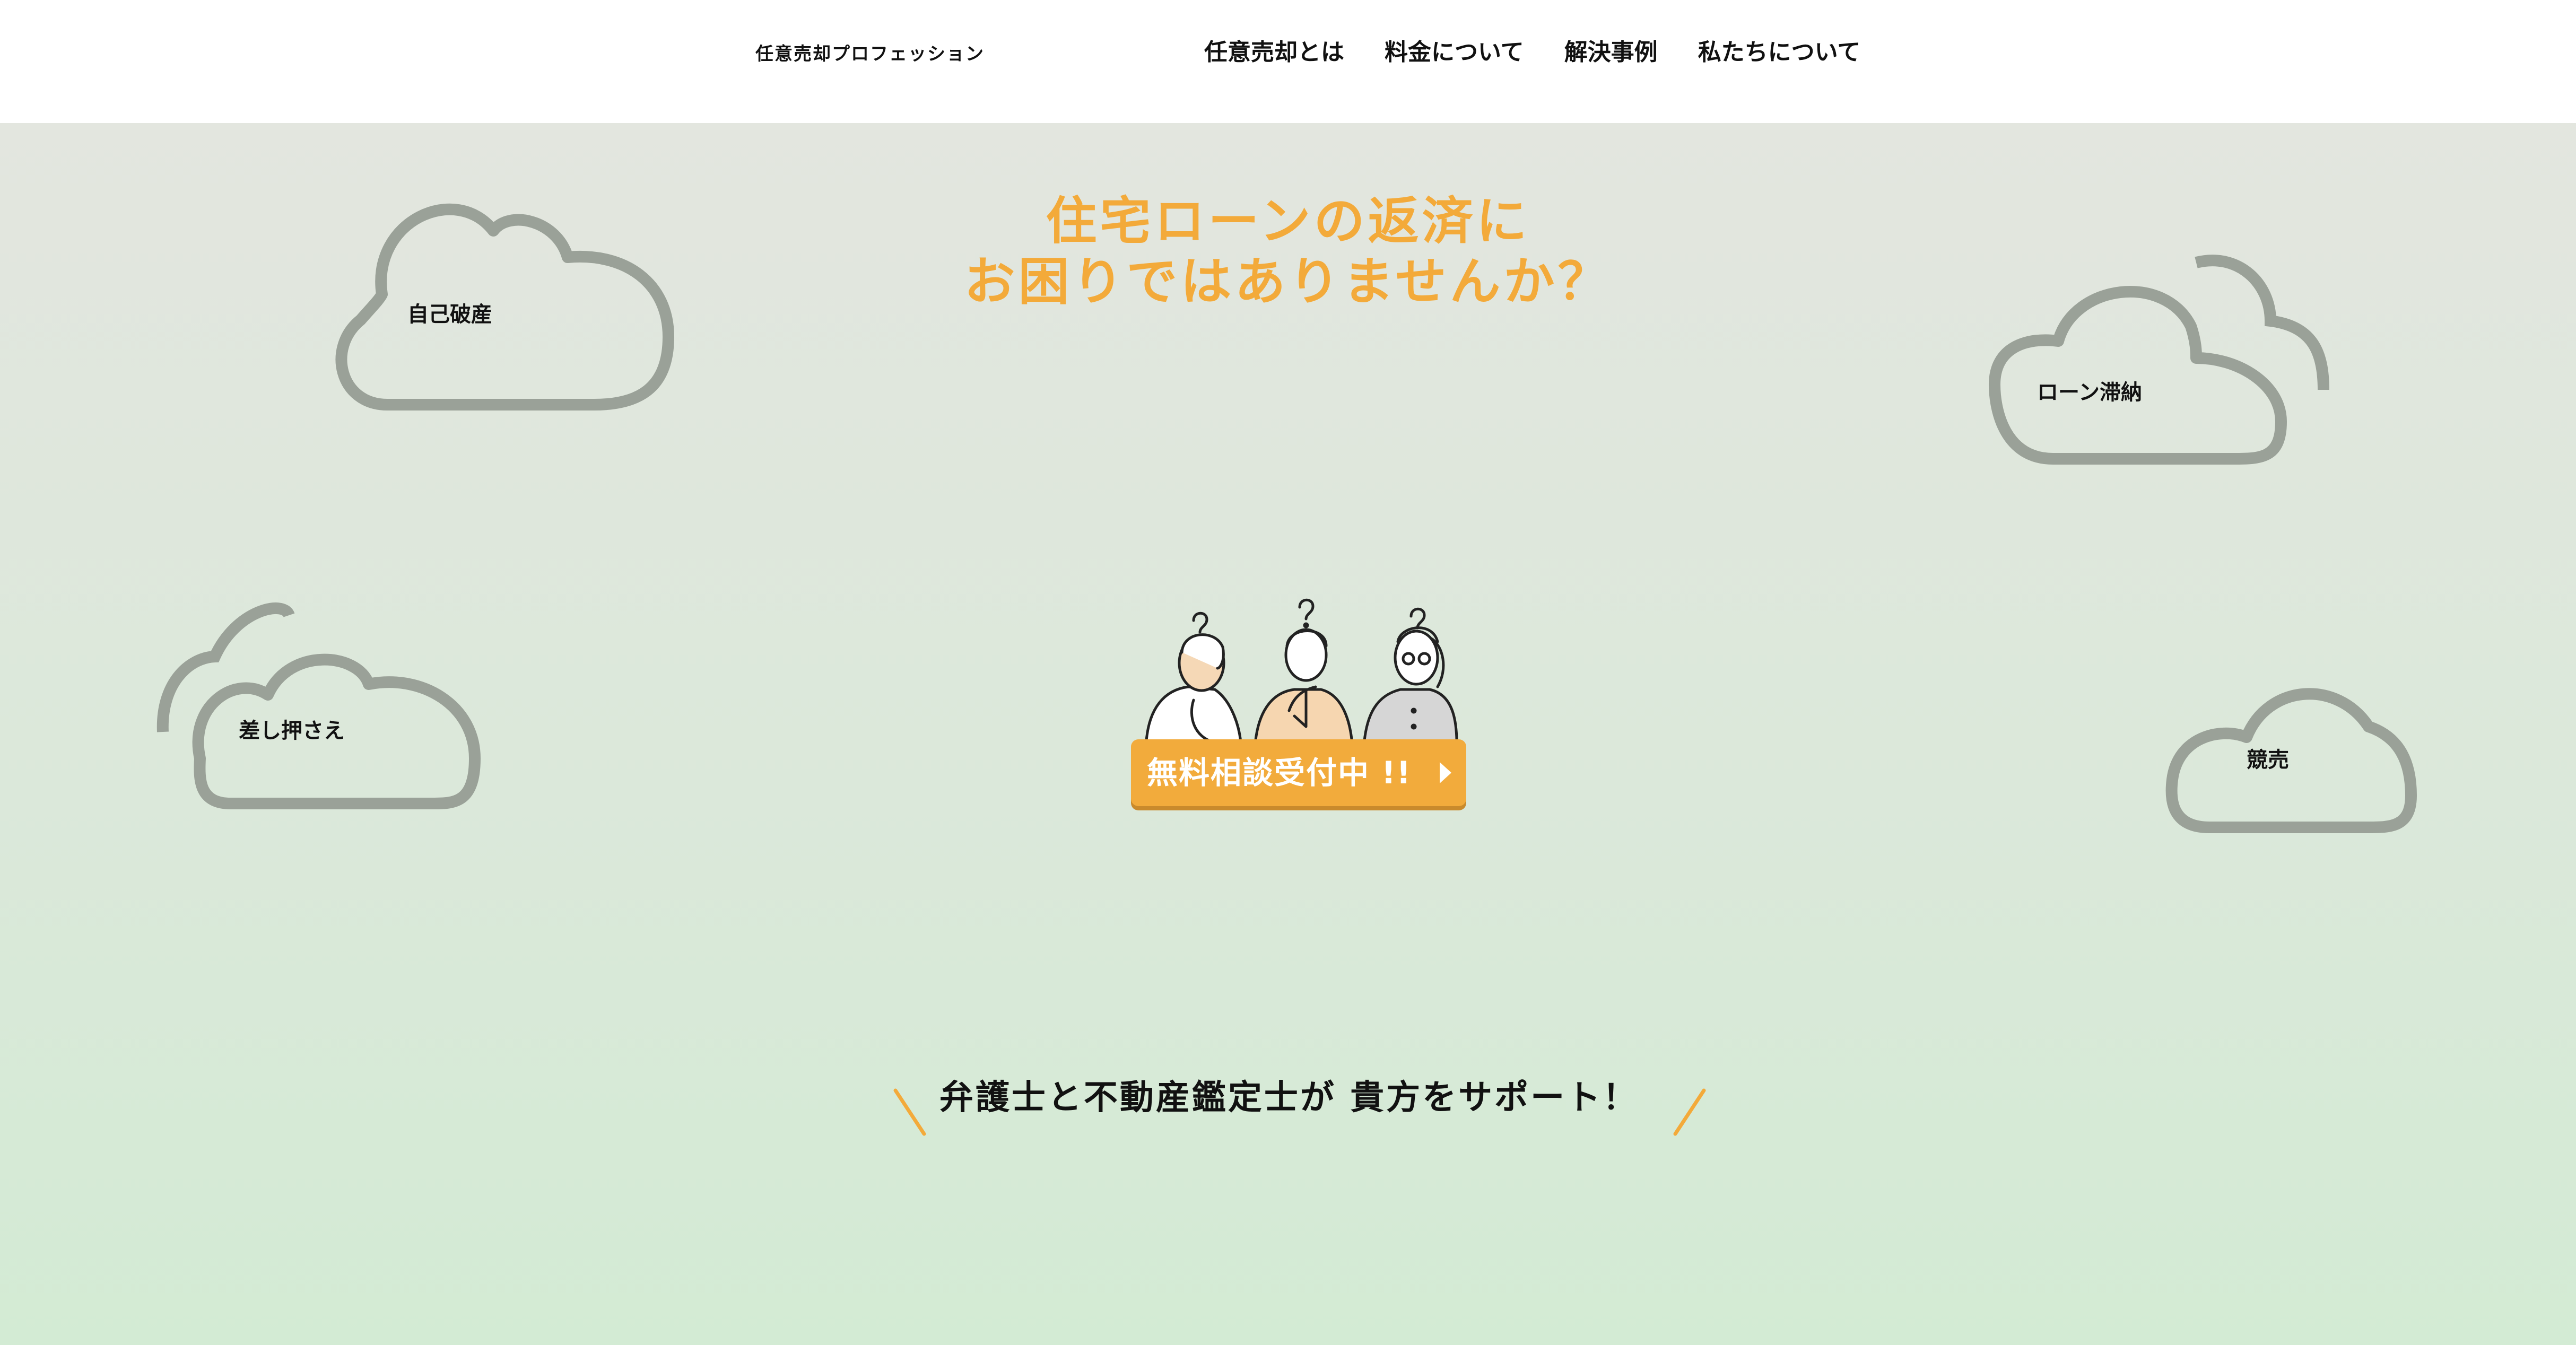 This screenshot has height=1345, width=2576. What do you see at coordinates (450, 315) in the screenshot?
I see `cloud-label-bankruptcy: 自己破産` at bounding box center [450, 315].